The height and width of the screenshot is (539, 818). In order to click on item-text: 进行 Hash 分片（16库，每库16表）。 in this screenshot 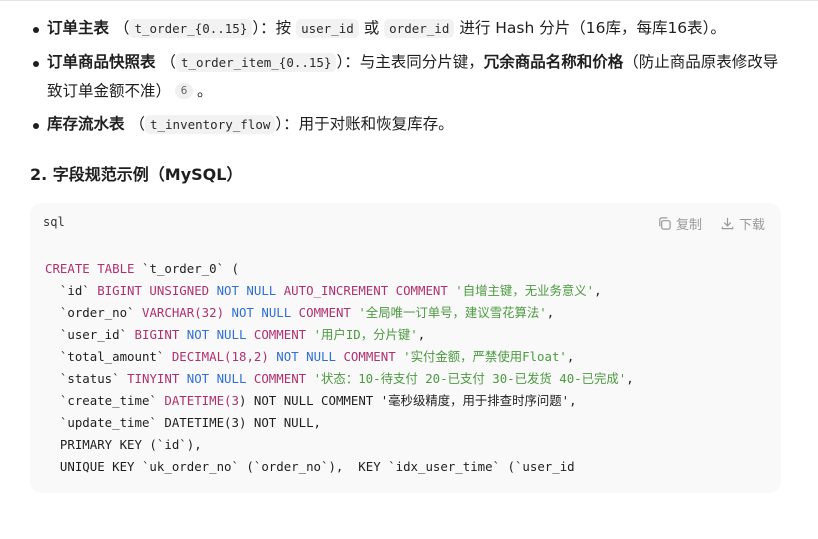, I will do `click(592, 28)`.